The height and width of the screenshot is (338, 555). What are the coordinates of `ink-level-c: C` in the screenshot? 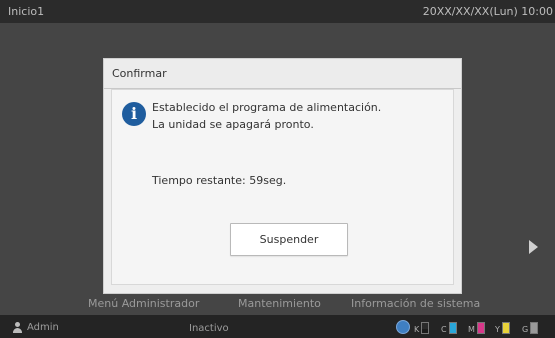 It's located at (449, 327).